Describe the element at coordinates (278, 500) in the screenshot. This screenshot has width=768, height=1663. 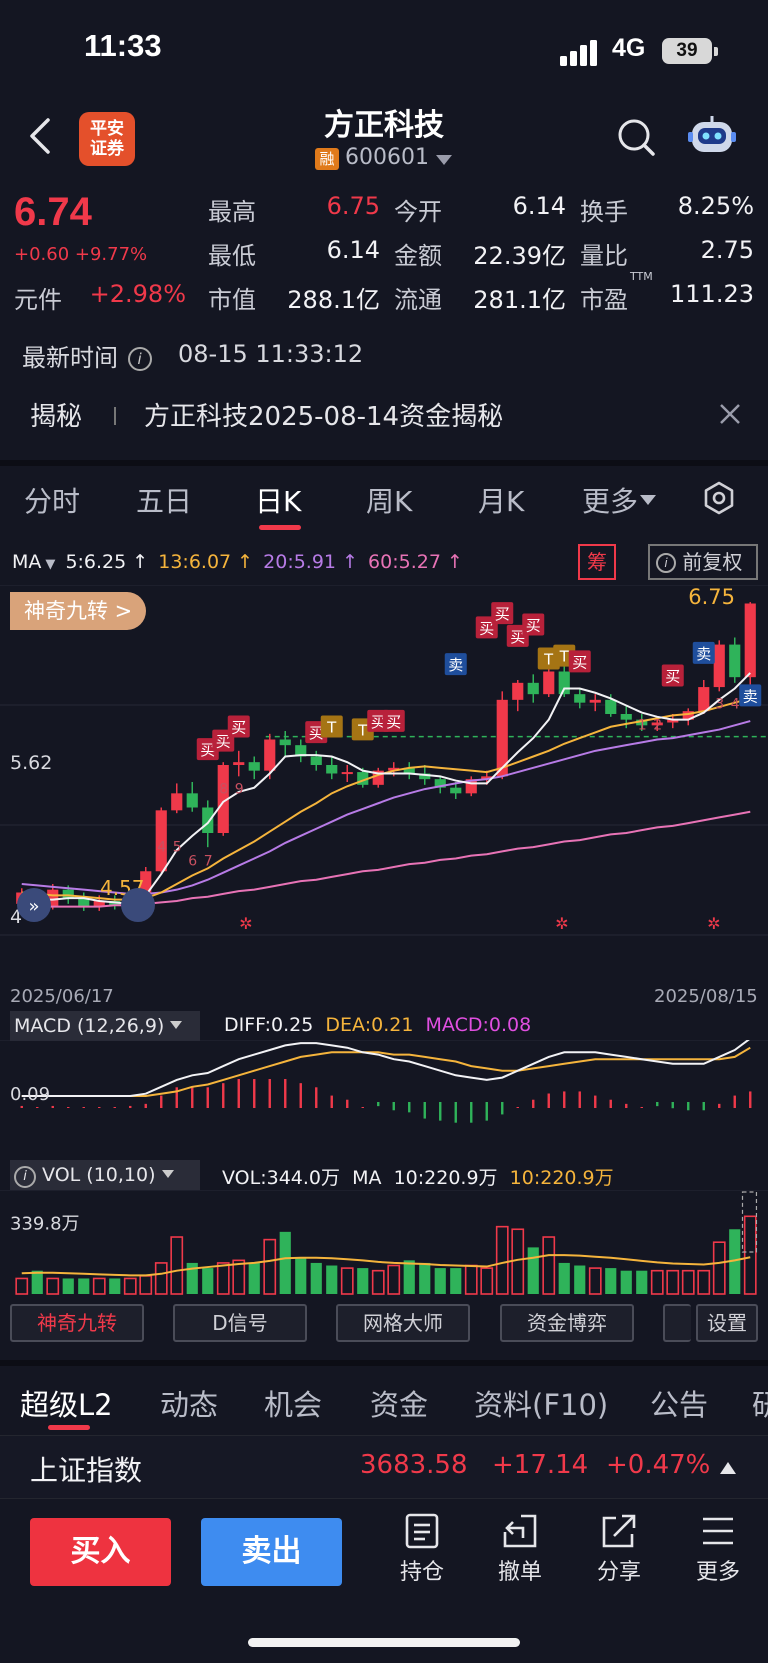
I see `tab-day-k: 日K` at that location.